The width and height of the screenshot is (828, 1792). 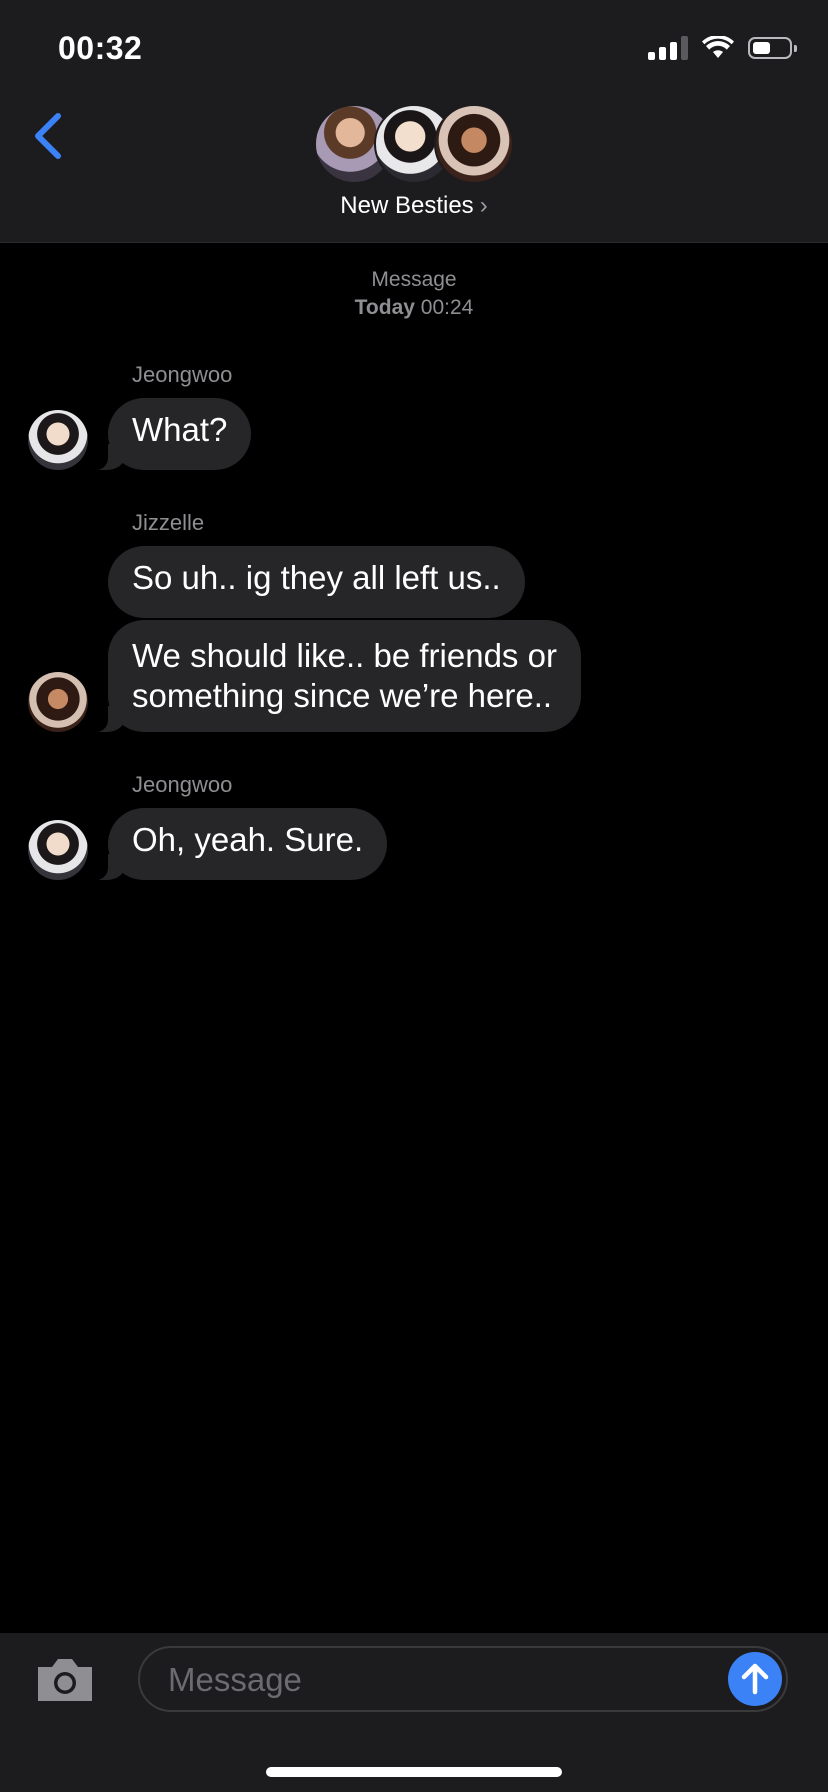 I want to click on message-text: something since we’re here.., so click(x=342, y=695).